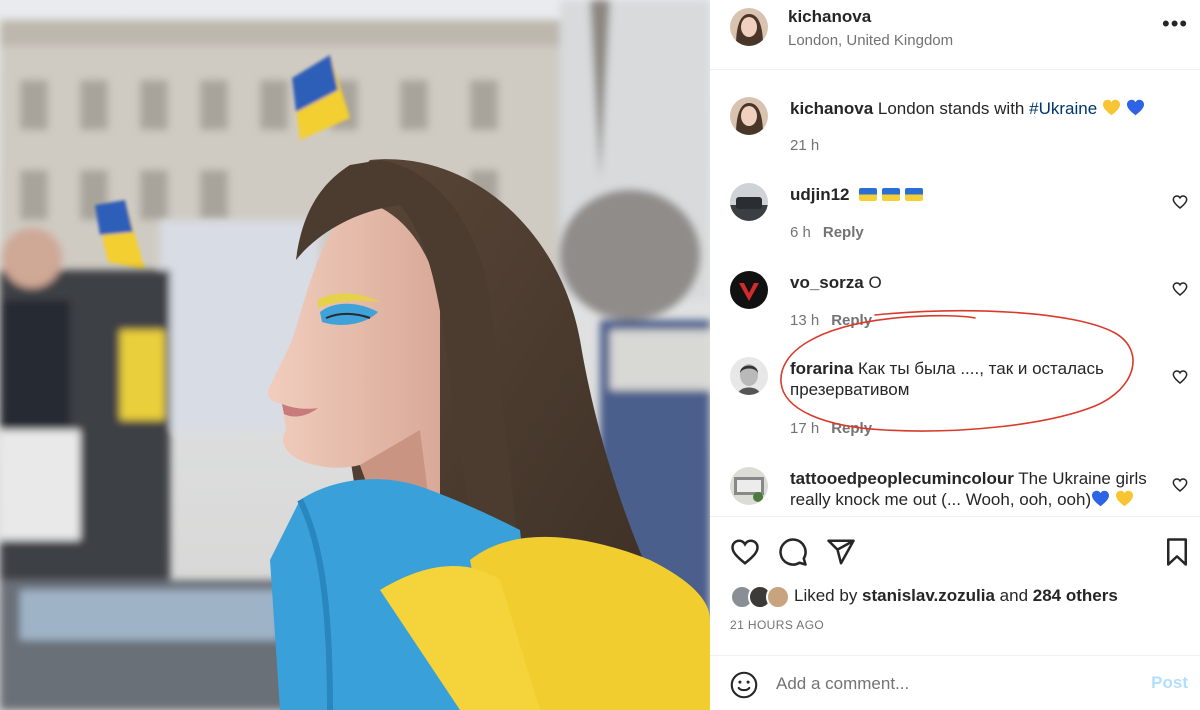 This screenshot has width=1200, height=710. I want to click on bookmark-icon, so click(1177, 552).